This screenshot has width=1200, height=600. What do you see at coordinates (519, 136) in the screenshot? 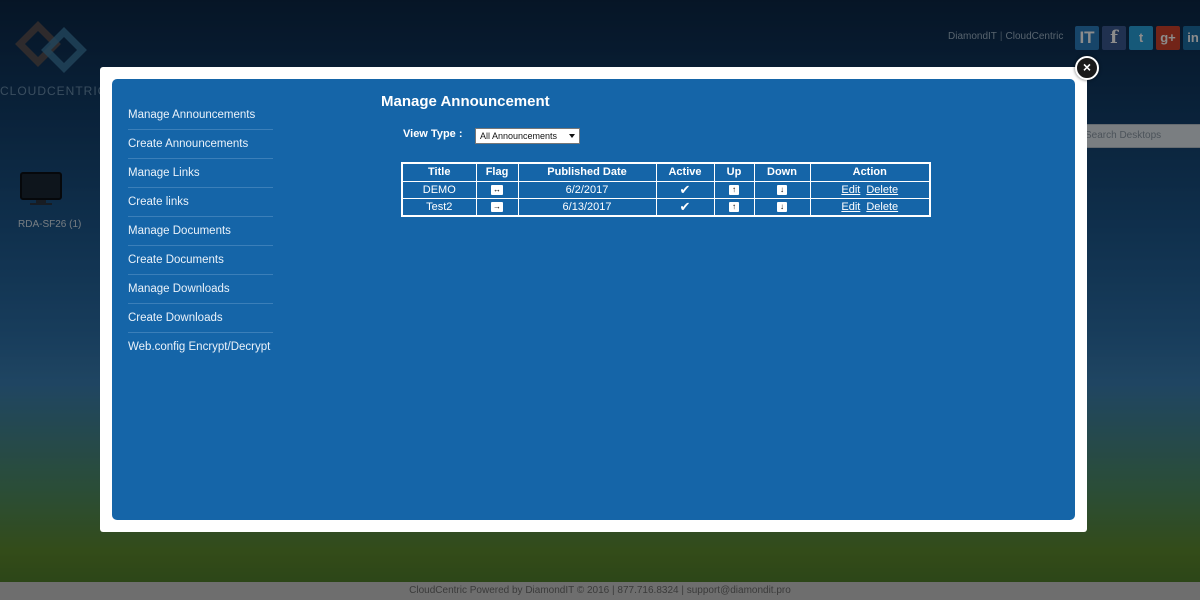
I see `view-type-value: All Announcements` at bounding box center [519, 136].